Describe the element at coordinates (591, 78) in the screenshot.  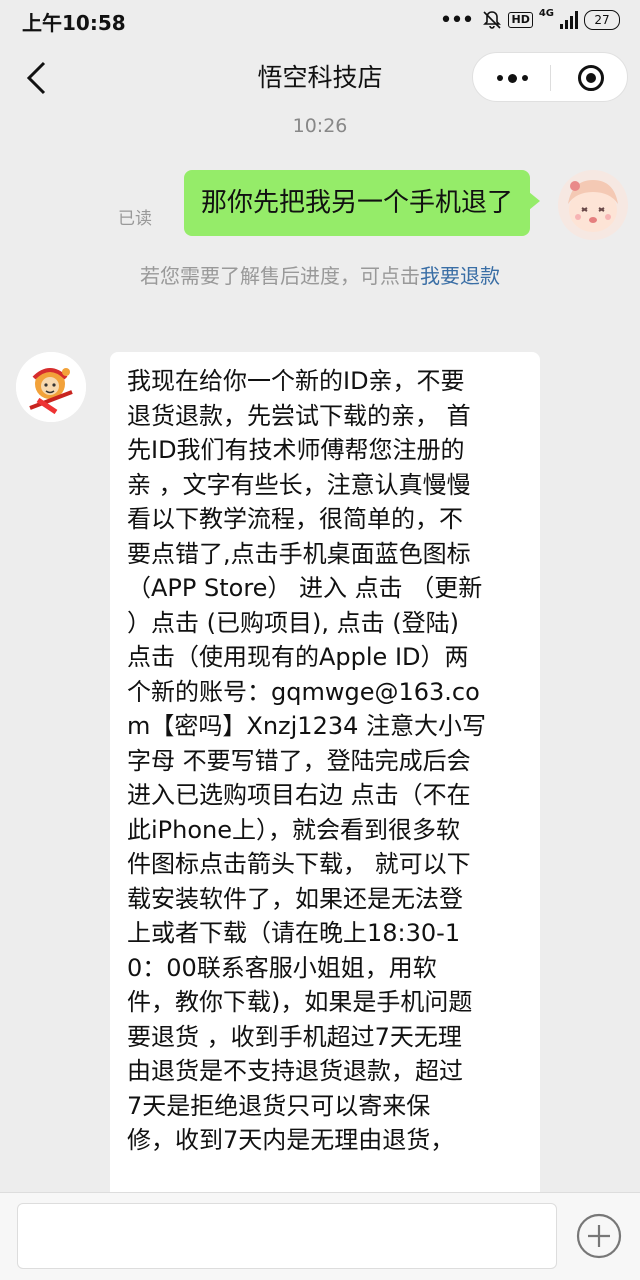
I see `close-mini-program-icon` at that location.